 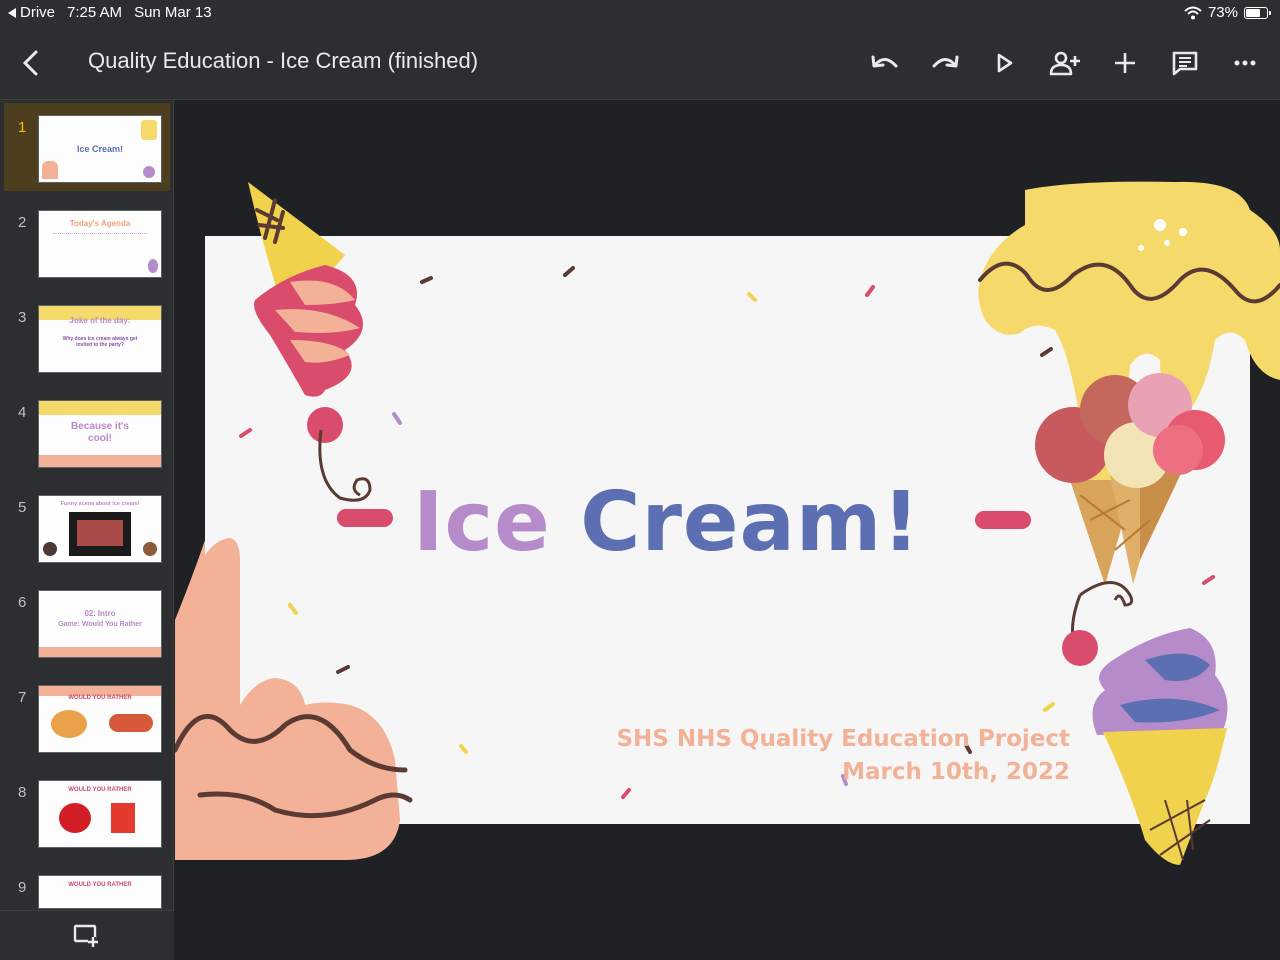 I want to click on add-person-icon, so click(x=1064, y=63).